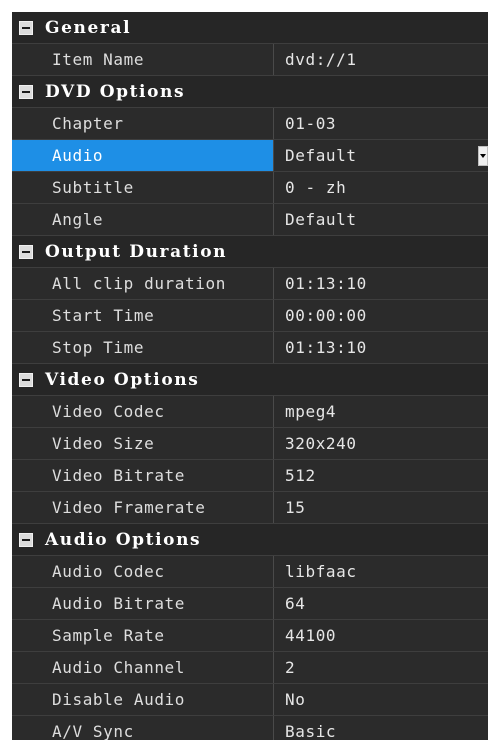 This screenshot has width=488, height=740. I want to click on property-name: Stop Time, so click(143, 347).